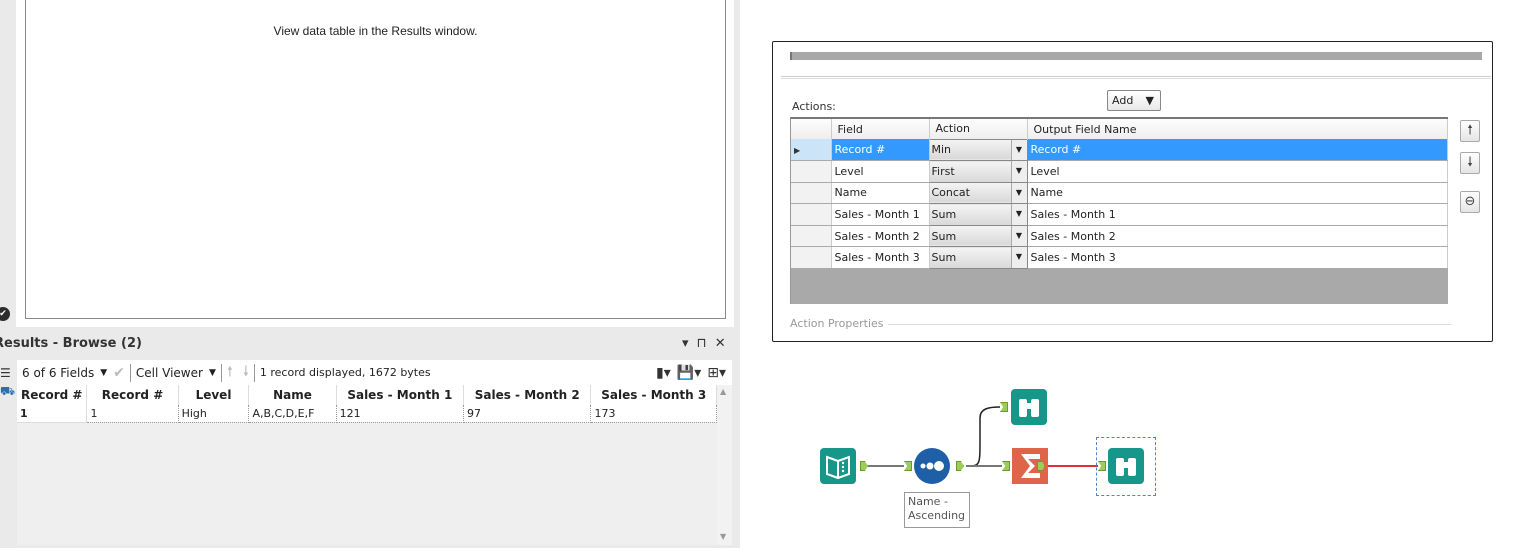 The width and height of the screenshot is (1522, 548). What do you see at coordinates (880, 214) in the screenshot?
I see `field-cell: Sales - Month 1` at bounding box center [880, 214].